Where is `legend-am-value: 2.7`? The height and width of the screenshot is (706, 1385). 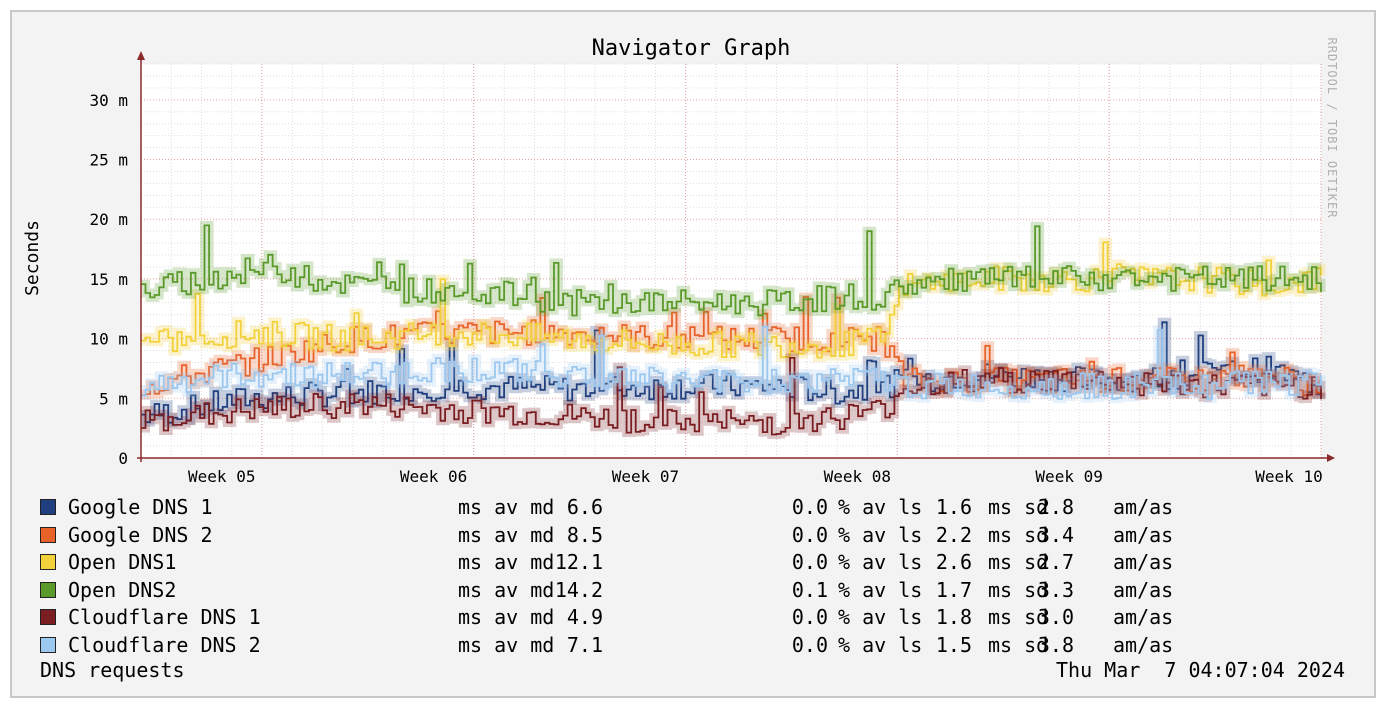 legend-am-value: 2.7 is located at coordinates (1055, 562).